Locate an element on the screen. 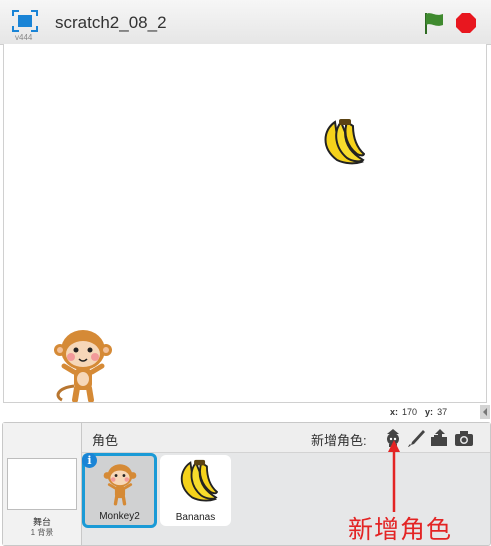 This screenshot has width=491, height=546. version-label: v444 is located at coordinates (24, 37).